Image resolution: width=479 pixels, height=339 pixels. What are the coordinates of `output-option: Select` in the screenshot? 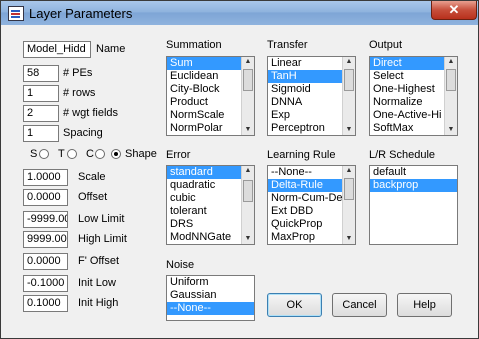 It's located at (407, 76).